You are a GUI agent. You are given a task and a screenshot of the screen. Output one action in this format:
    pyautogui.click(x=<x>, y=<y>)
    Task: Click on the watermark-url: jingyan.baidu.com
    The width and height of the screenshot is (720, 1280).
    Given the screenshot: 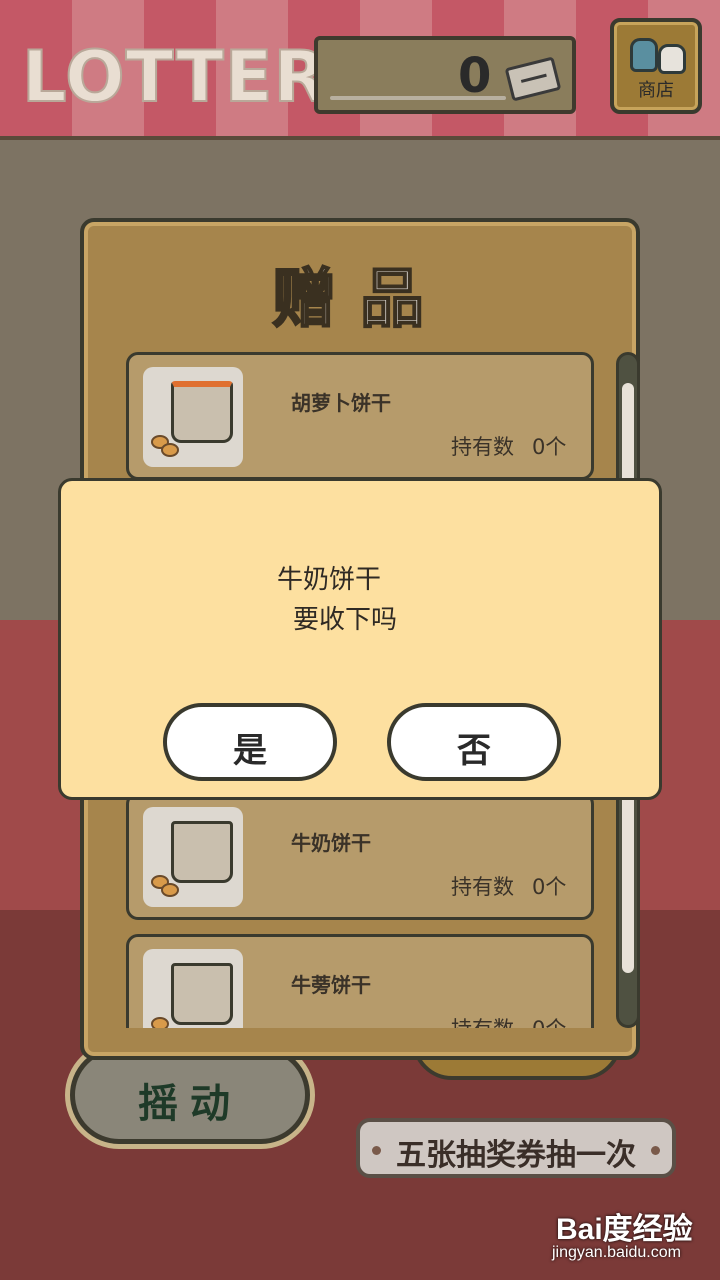 What is the action you would take?
    pyautogui.click(x=616, y=1252)
    